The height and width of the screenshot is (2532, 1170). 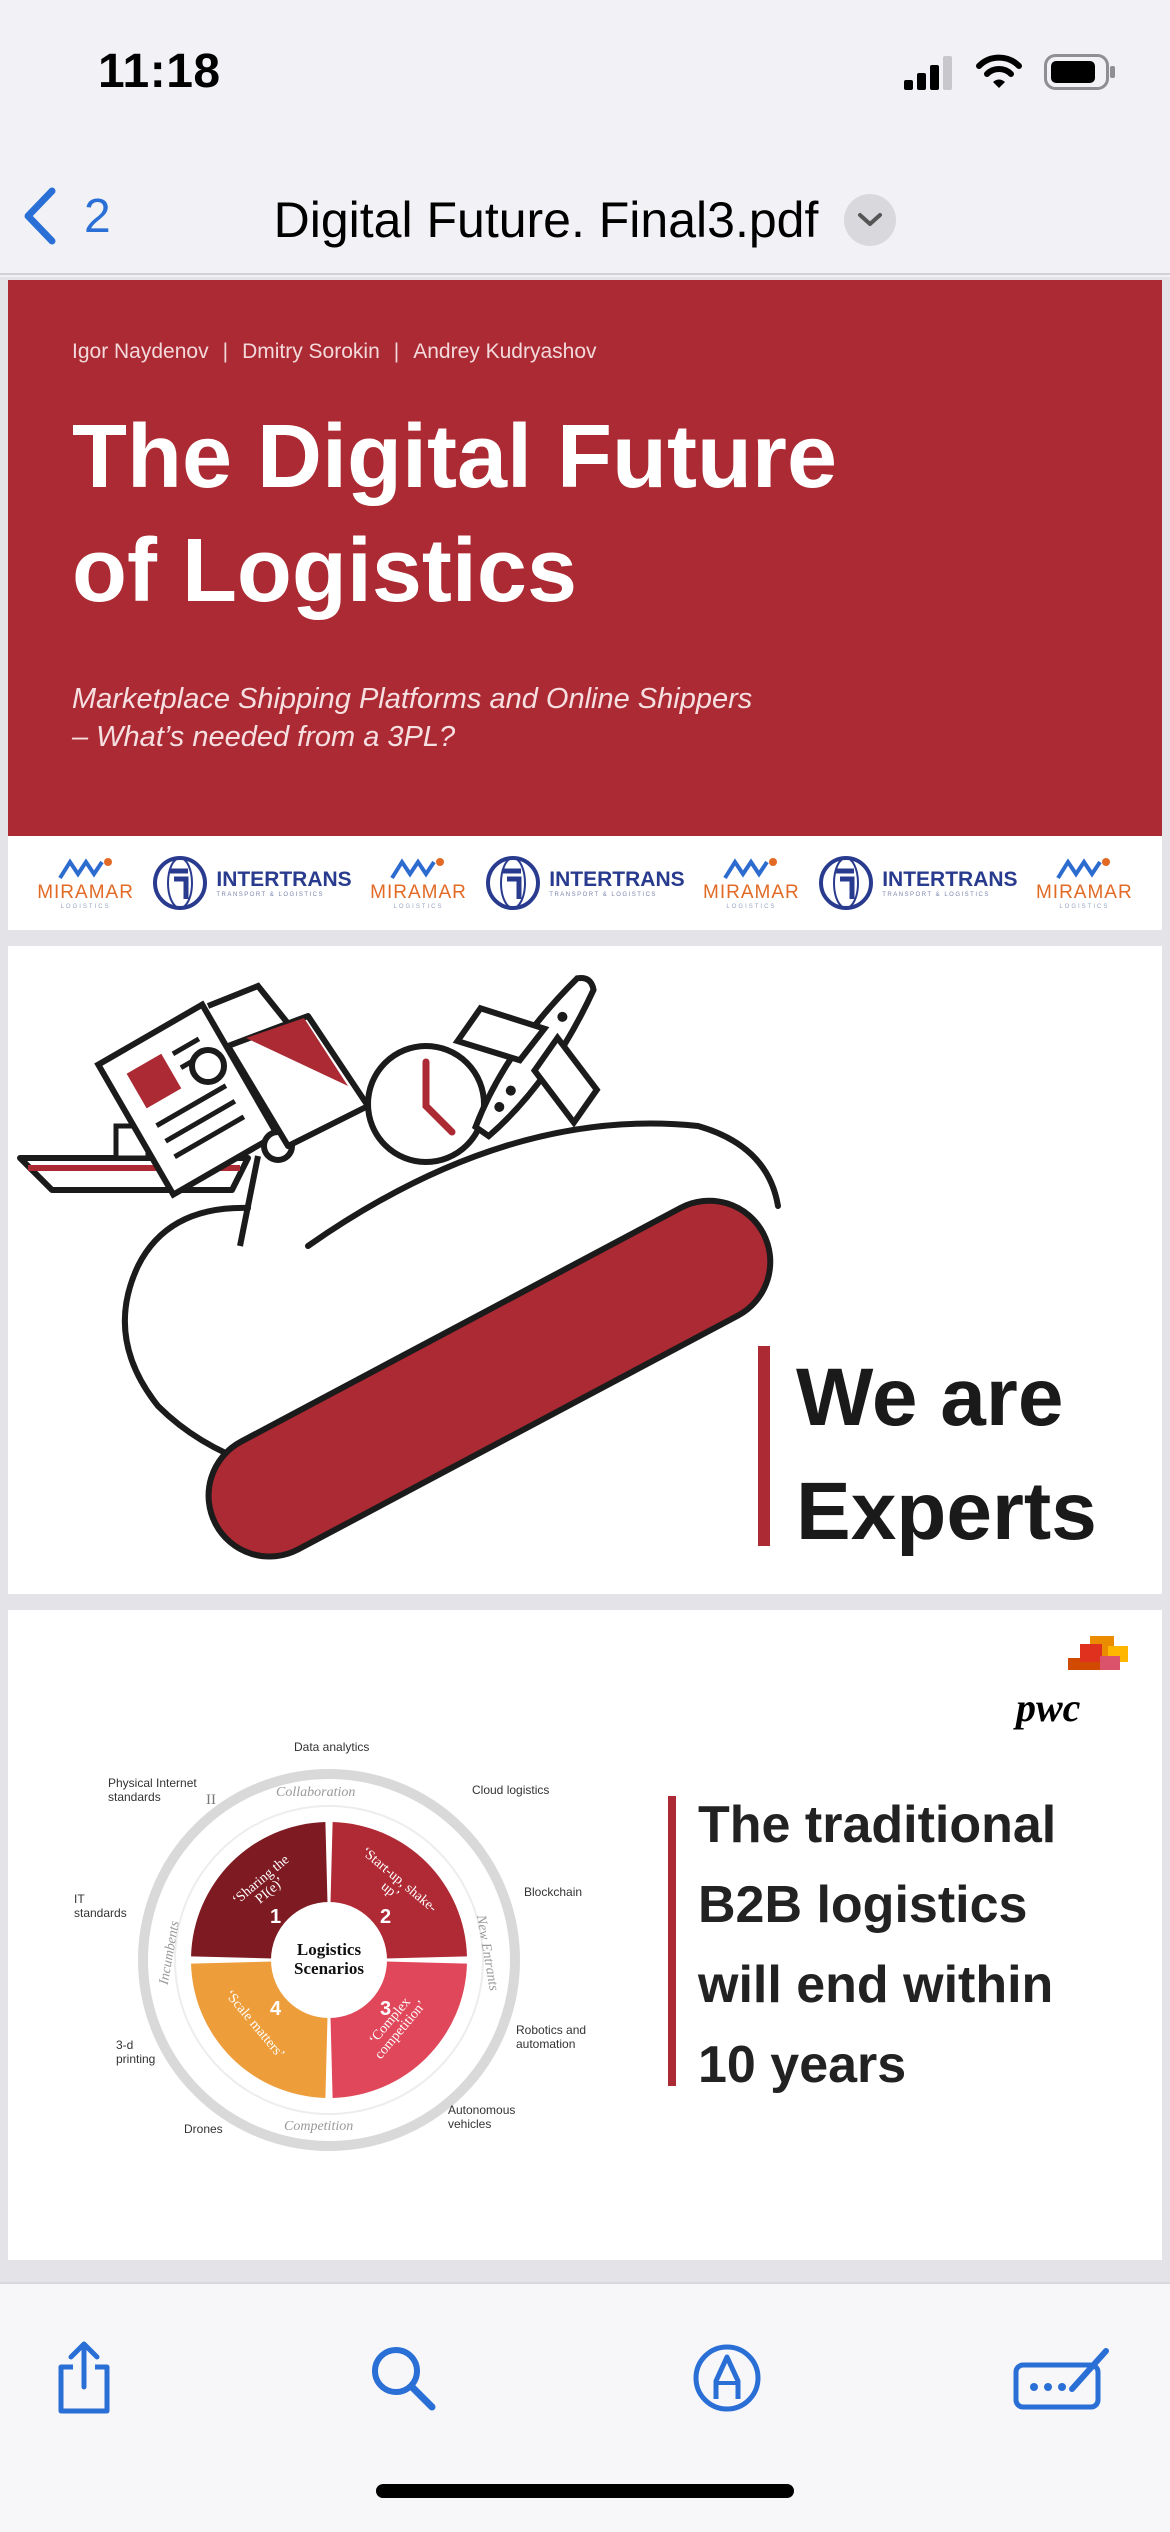 I want to click on author-name: Igor Naydenov, so click(x=140, y=351).